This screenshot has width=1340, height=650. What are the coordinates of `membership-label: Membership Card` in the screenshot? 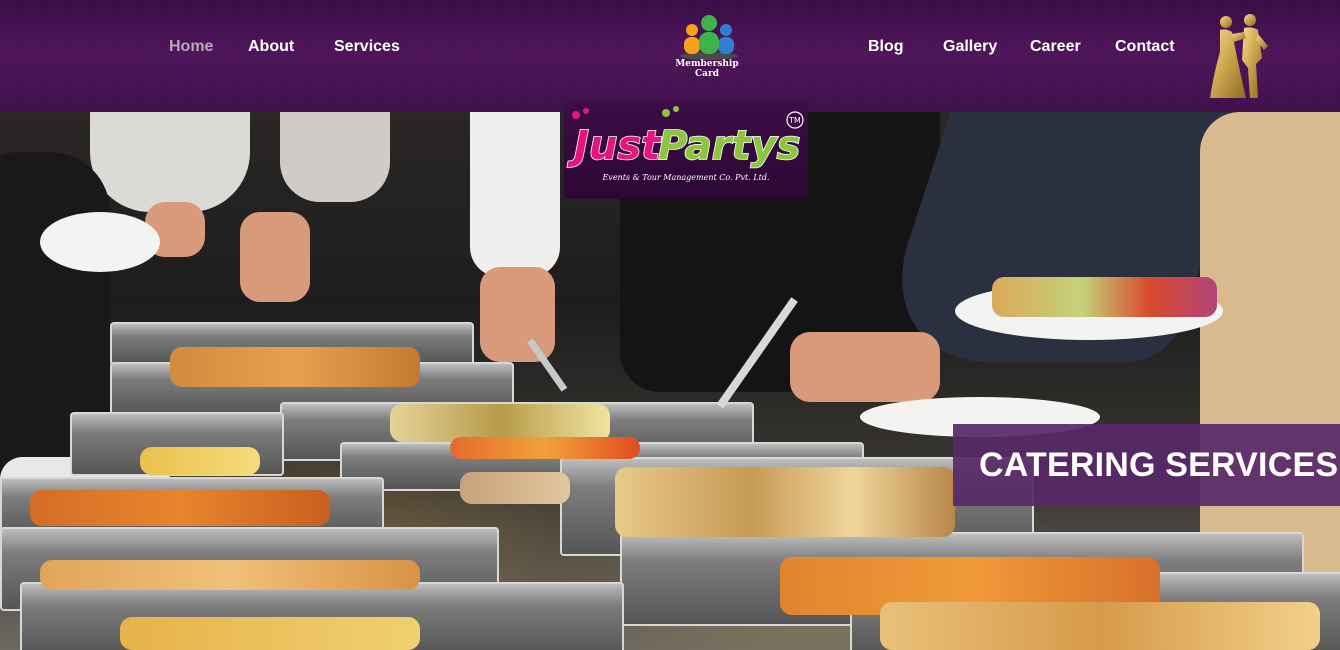 It's located at (707, 69).